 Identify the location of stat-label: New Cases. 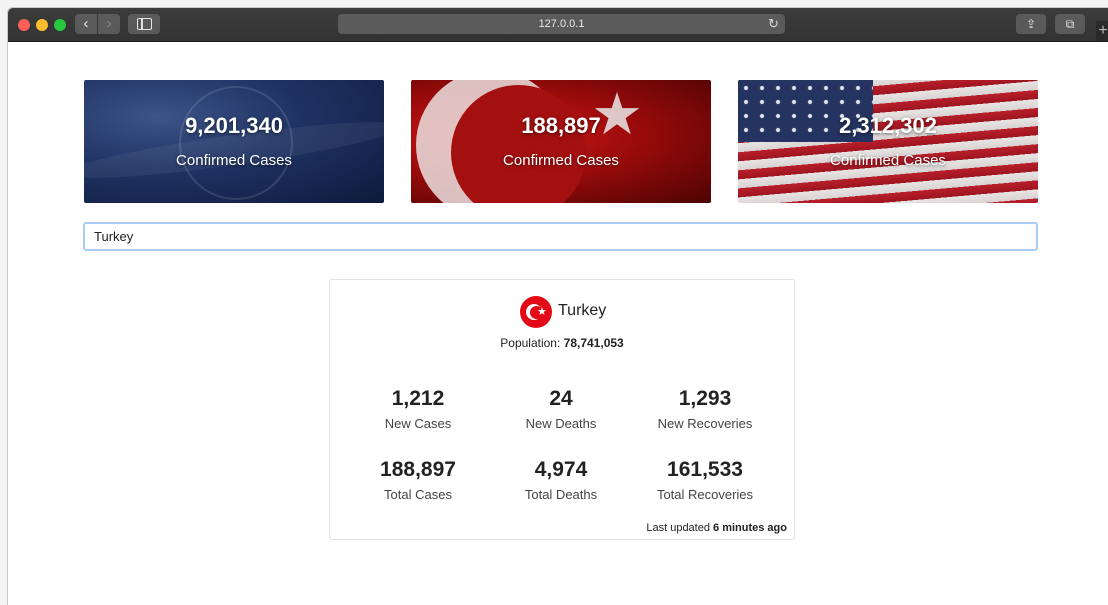
(418, 423).